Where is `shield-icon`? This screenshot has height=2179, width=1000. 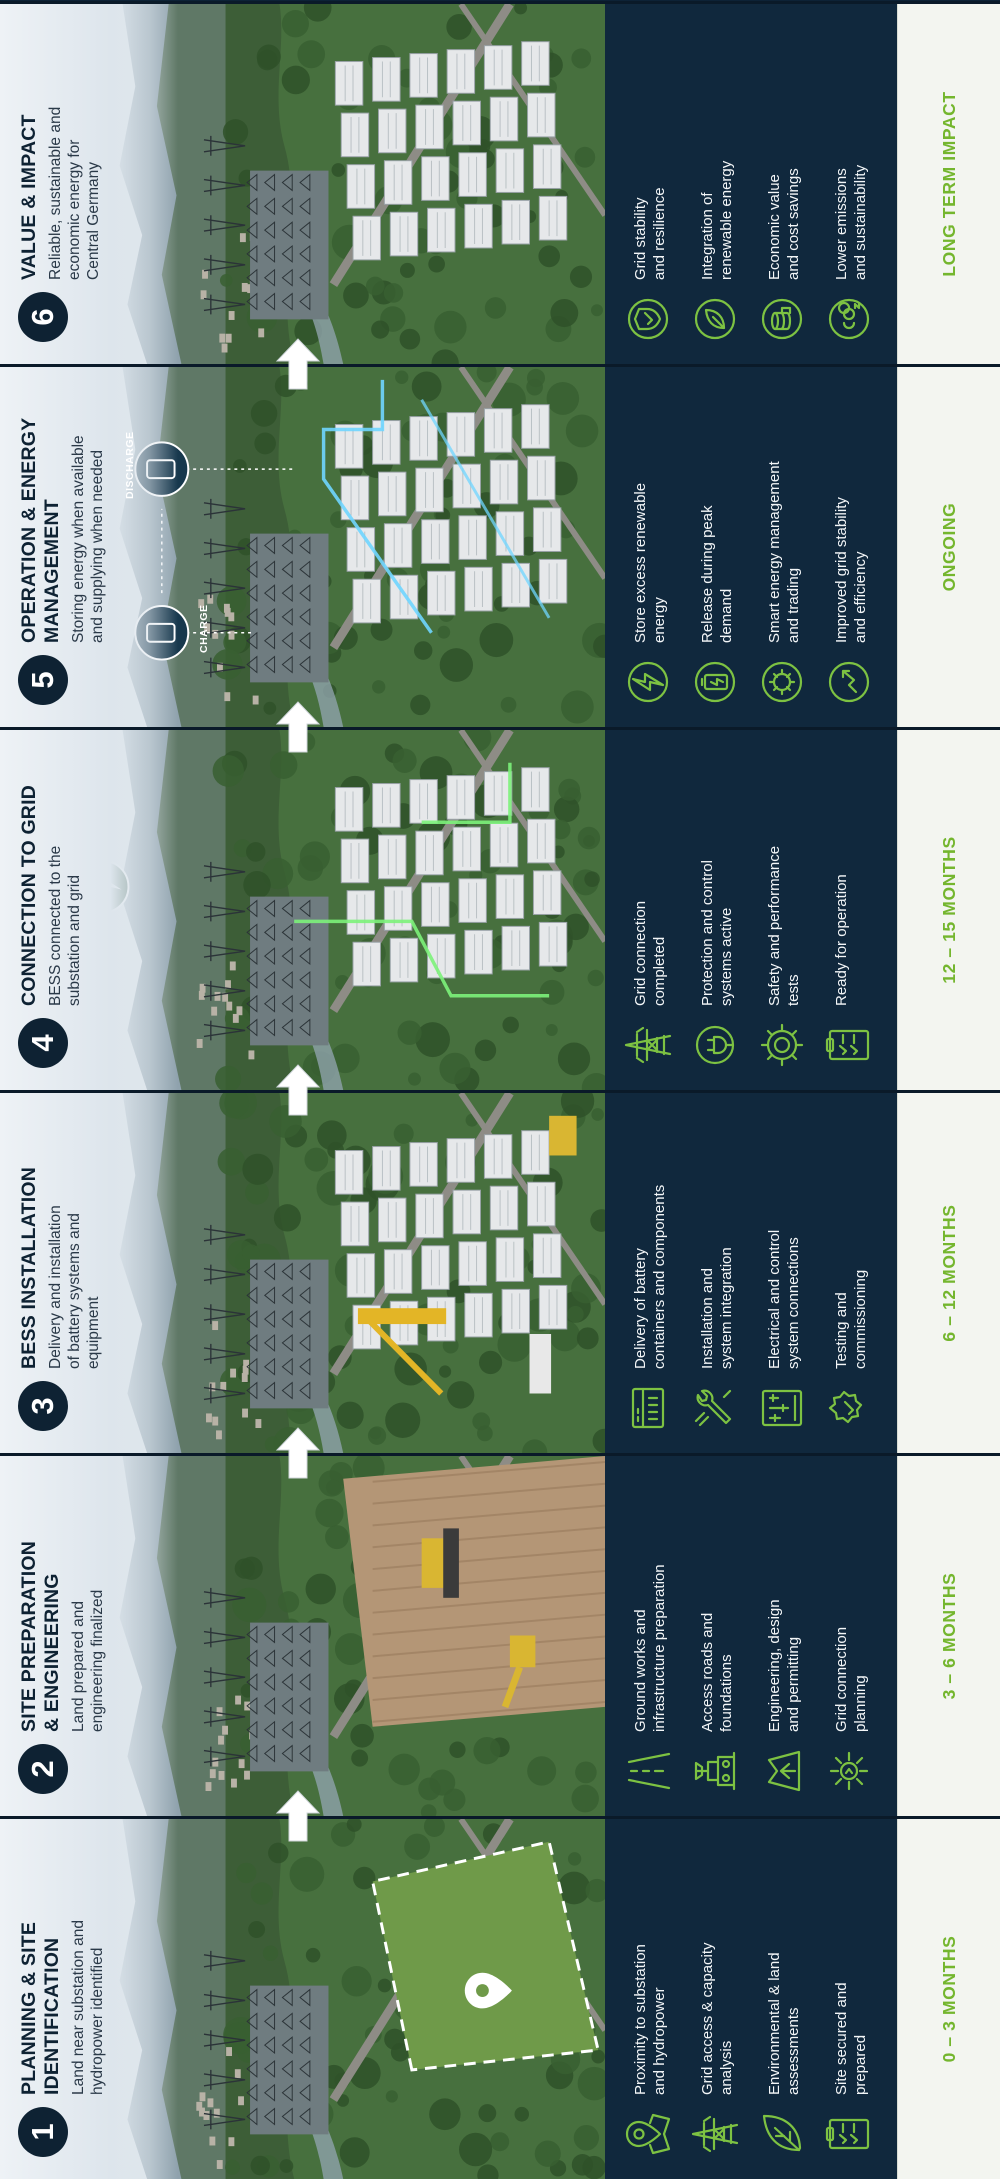
shield-icon is located at coordinates (648, 319).